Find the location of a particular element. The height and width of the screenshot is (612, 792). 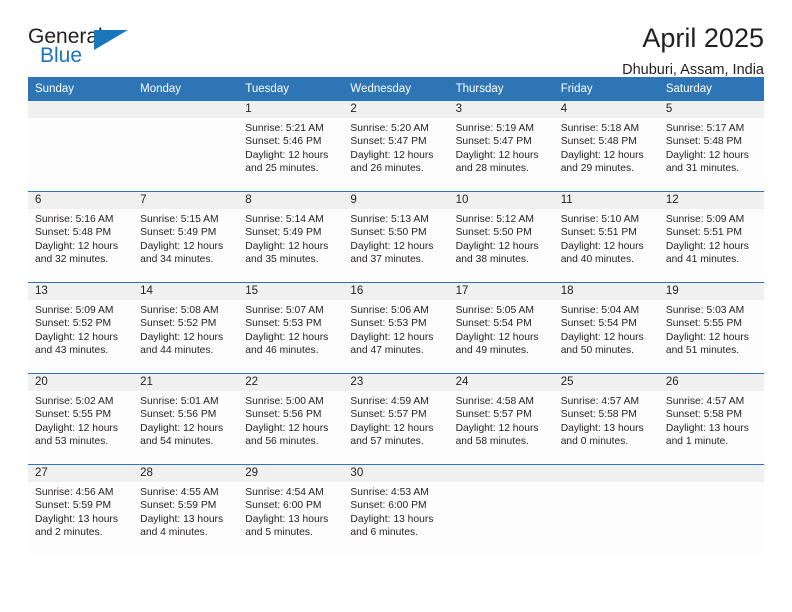

day-number-18: 18 is located at coordinates (606, 291).